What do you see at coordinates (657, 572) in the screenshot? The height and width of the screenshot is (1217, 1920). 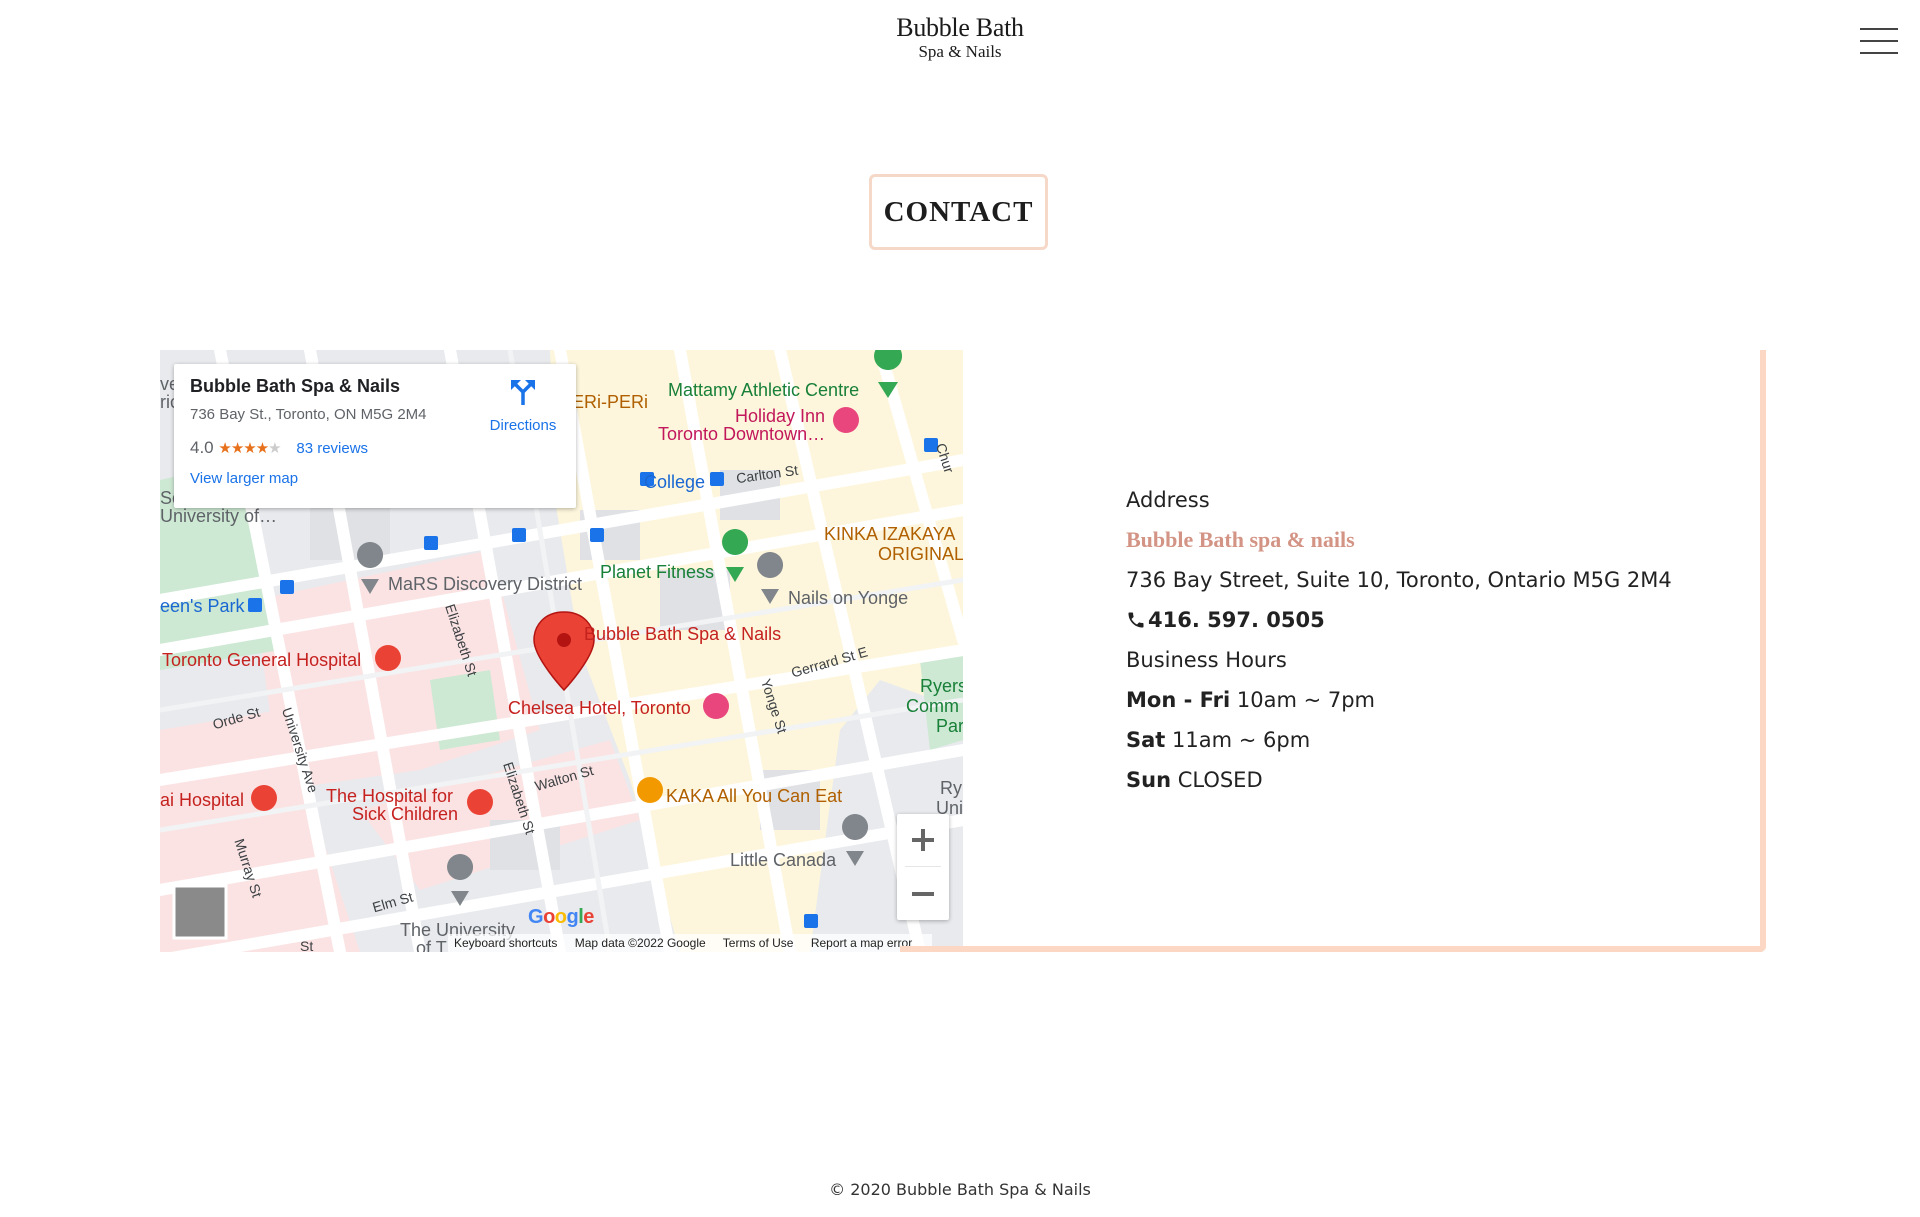 I see `map-label-planet-fitness: Planet Fitness` at bounding box center [657, 572].